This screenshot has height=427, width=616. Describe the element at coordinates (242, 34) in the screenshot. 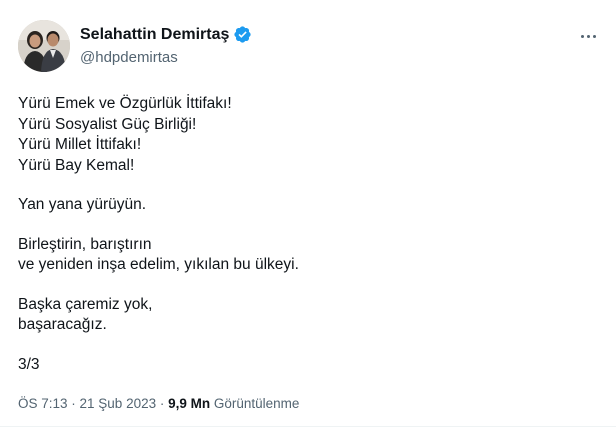

I see `verified-badge-icon` at that location.